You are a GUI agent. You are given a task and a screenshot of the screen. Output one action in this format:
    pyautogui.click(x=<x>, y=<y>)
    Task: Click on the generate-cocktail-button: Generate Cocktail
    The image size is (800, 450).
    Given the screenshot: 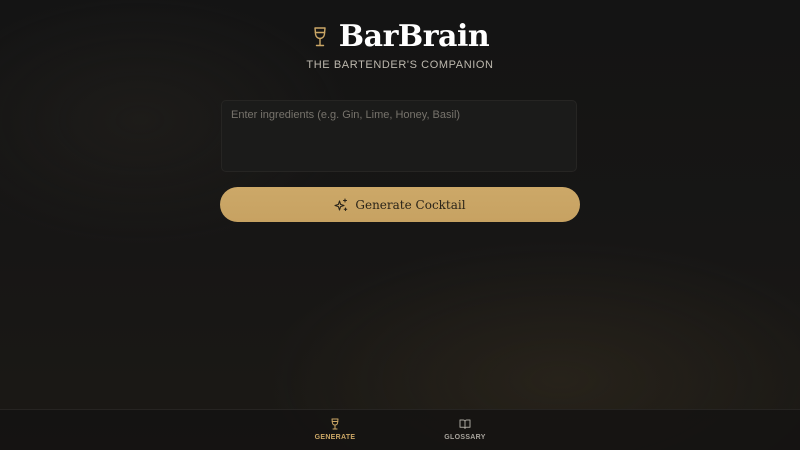 What is the action you would take?
    pyautogui.click(x=400, y=204)
    